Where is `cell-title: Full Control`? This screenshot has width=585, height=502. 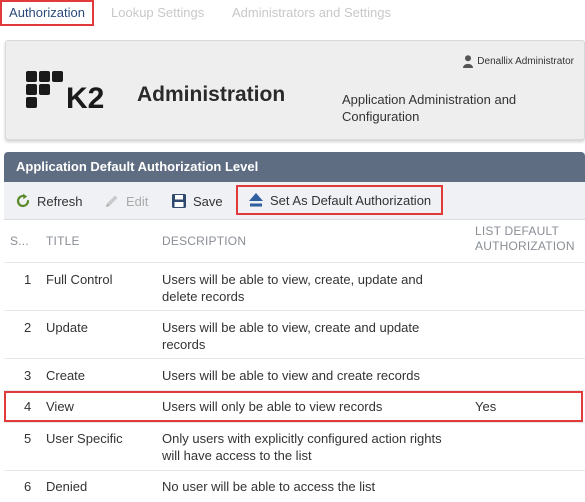
cell-title: Full Control is located at coordinates (79, 279).